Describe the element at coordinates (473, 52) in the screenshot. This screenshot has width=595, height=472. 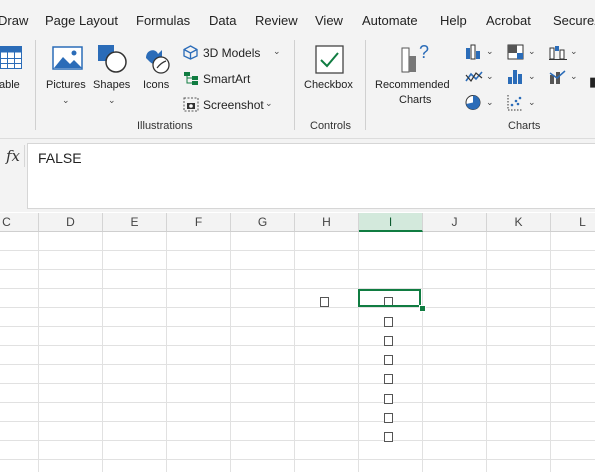
I see `column-chart-icon` at that location.